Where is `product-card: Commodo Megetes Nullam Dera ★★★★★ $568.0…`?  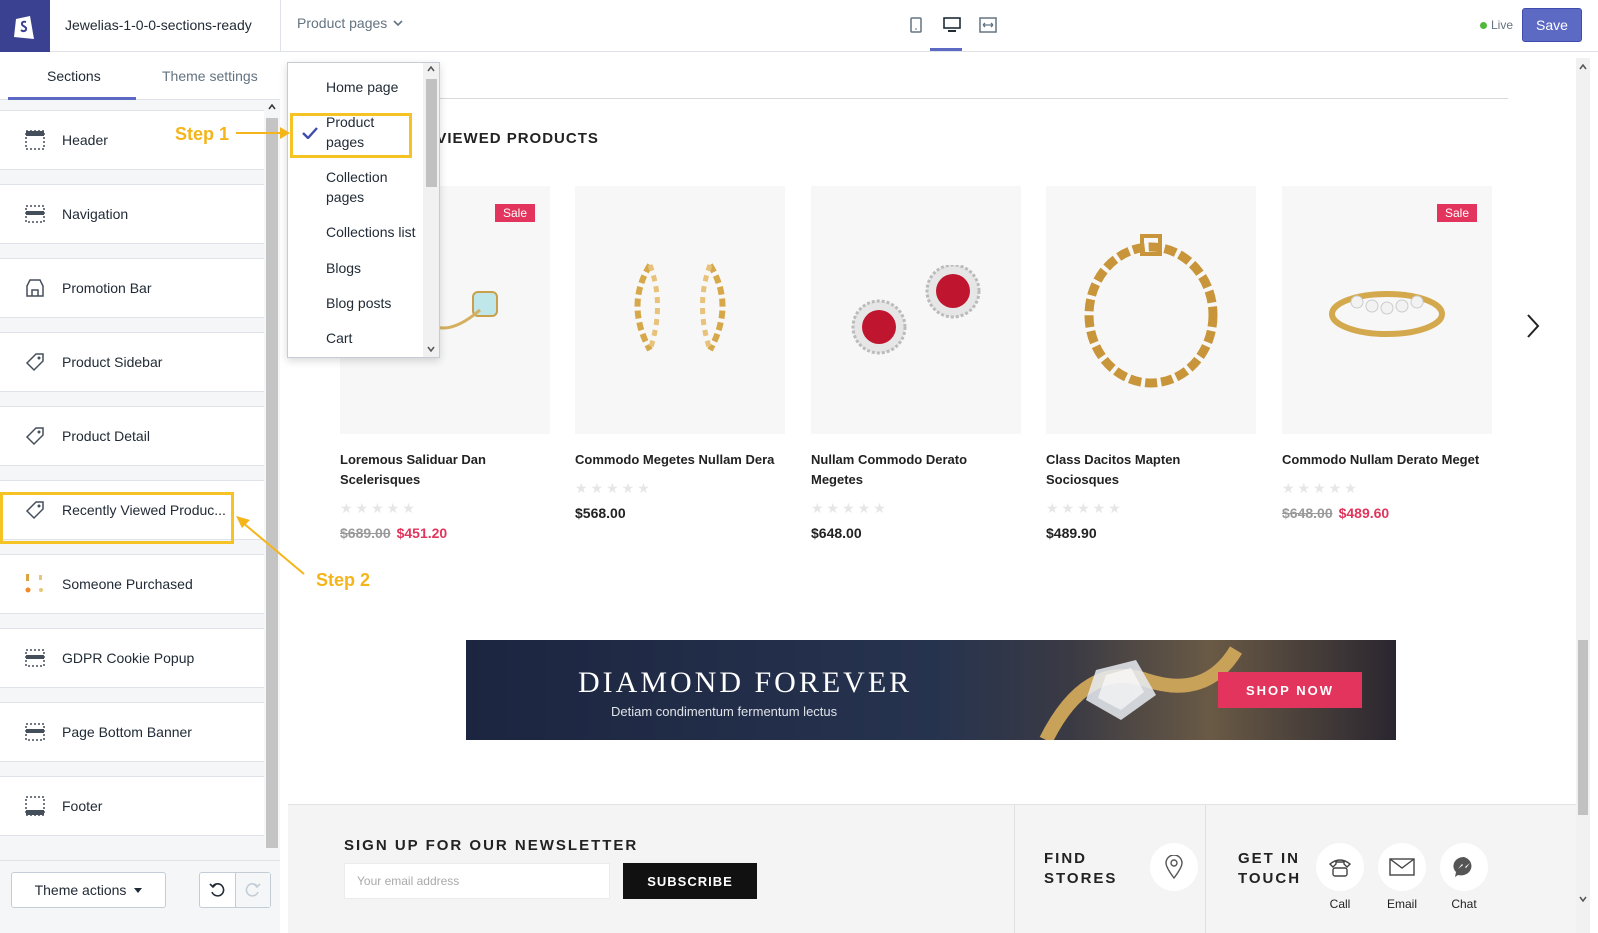 product-card: Commodo Megetes Nullam Dera ★★★★★ $568.0… is located at coordinates (680, 353).